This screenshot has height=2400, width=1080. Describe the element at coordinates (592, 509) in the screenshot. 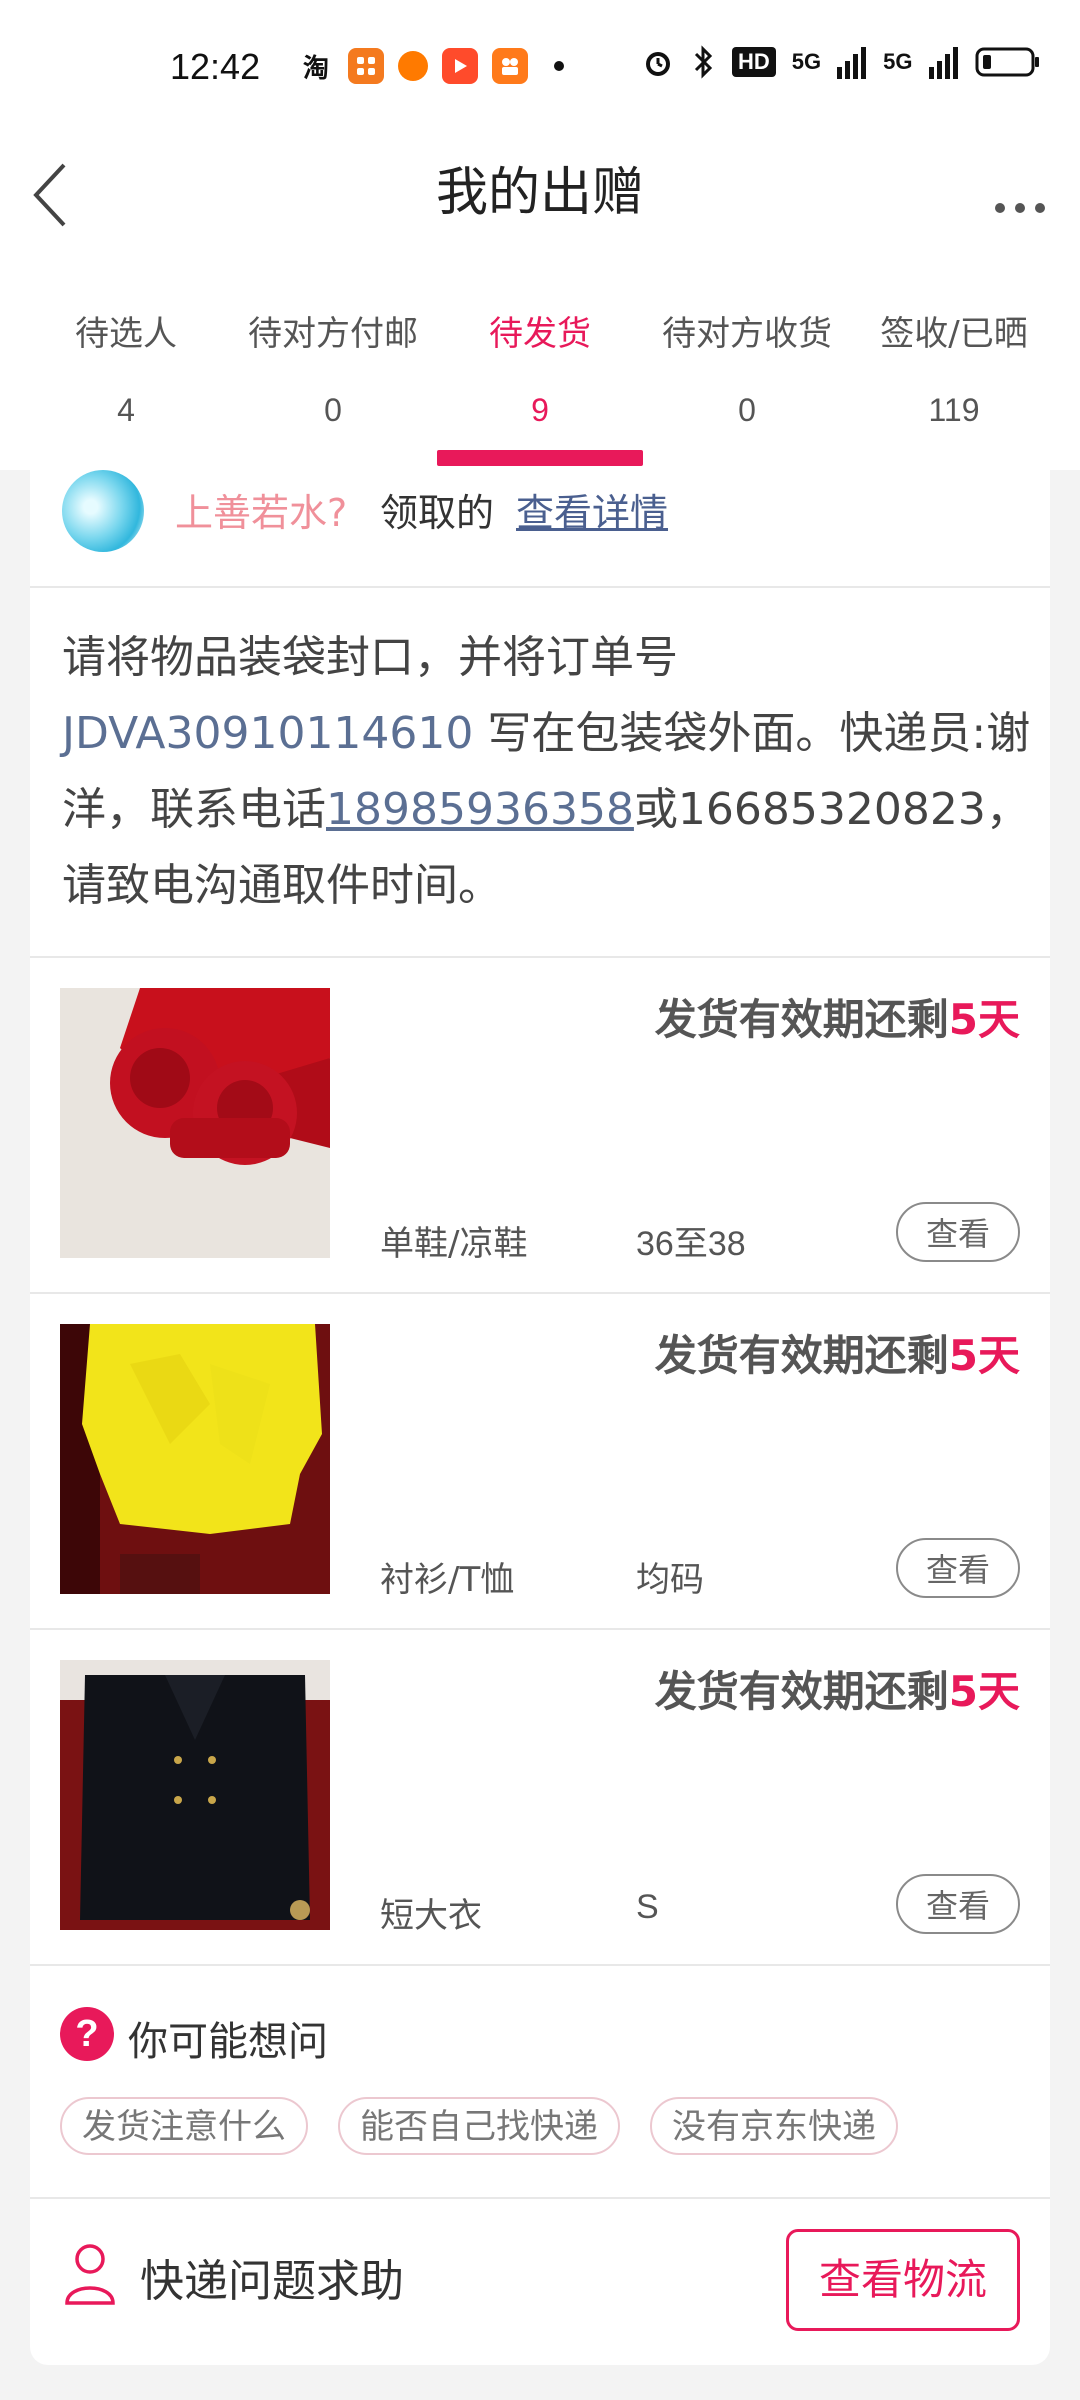

I see `view-details-link: 查看详情` at that location.